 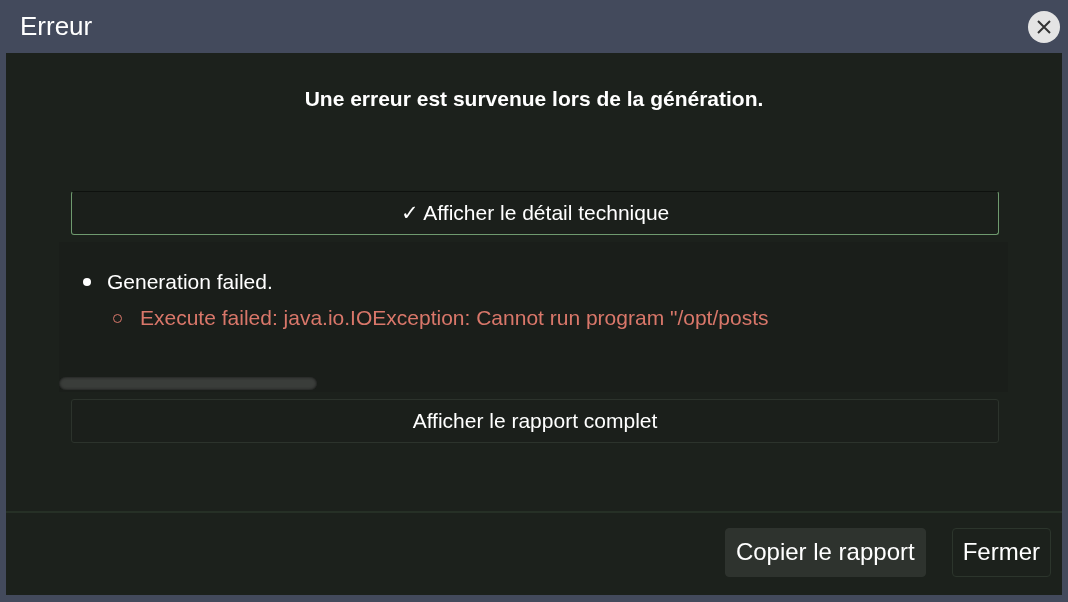 What do you see at coordinates (87, 282) in the screenshot?
I see `bullet-icon` at bounding box center [87, 282].